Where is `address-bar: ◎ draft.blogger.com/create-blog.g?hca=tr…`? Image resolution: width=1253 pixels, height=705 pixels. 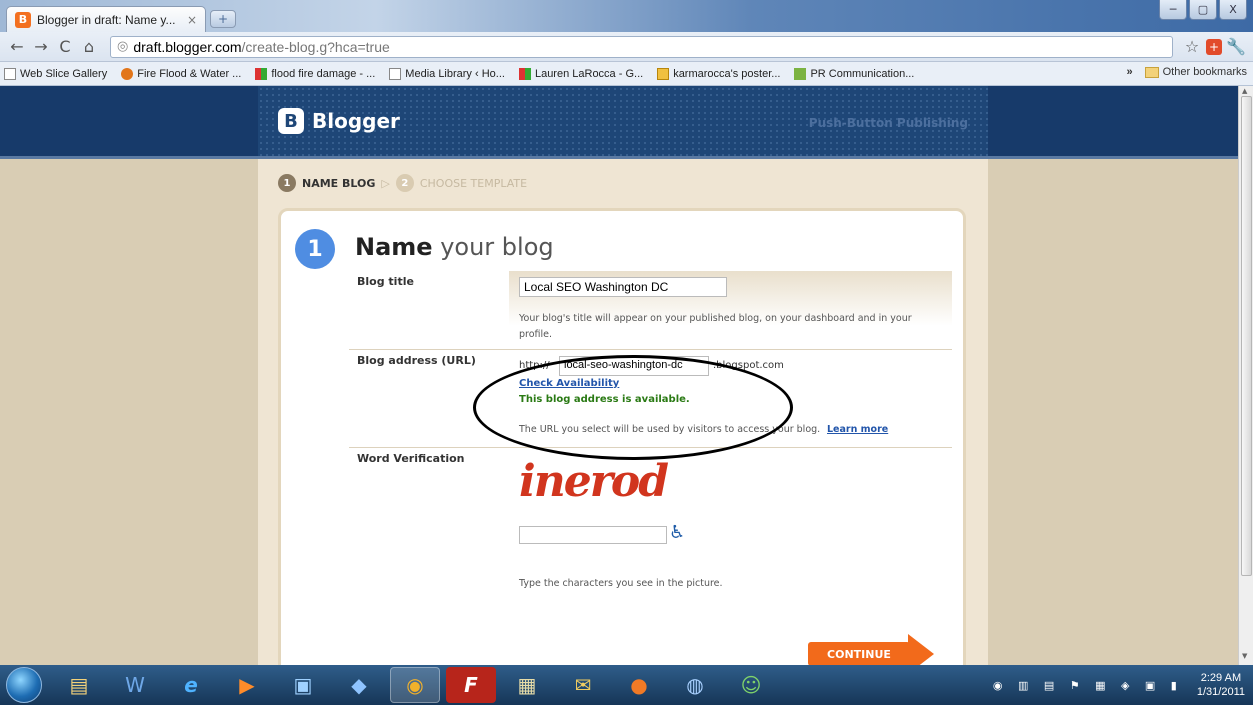 address-bar: ◎ draft.blogger.com/create-blog.g?hca=tr… is located at coordinates (641, 46).